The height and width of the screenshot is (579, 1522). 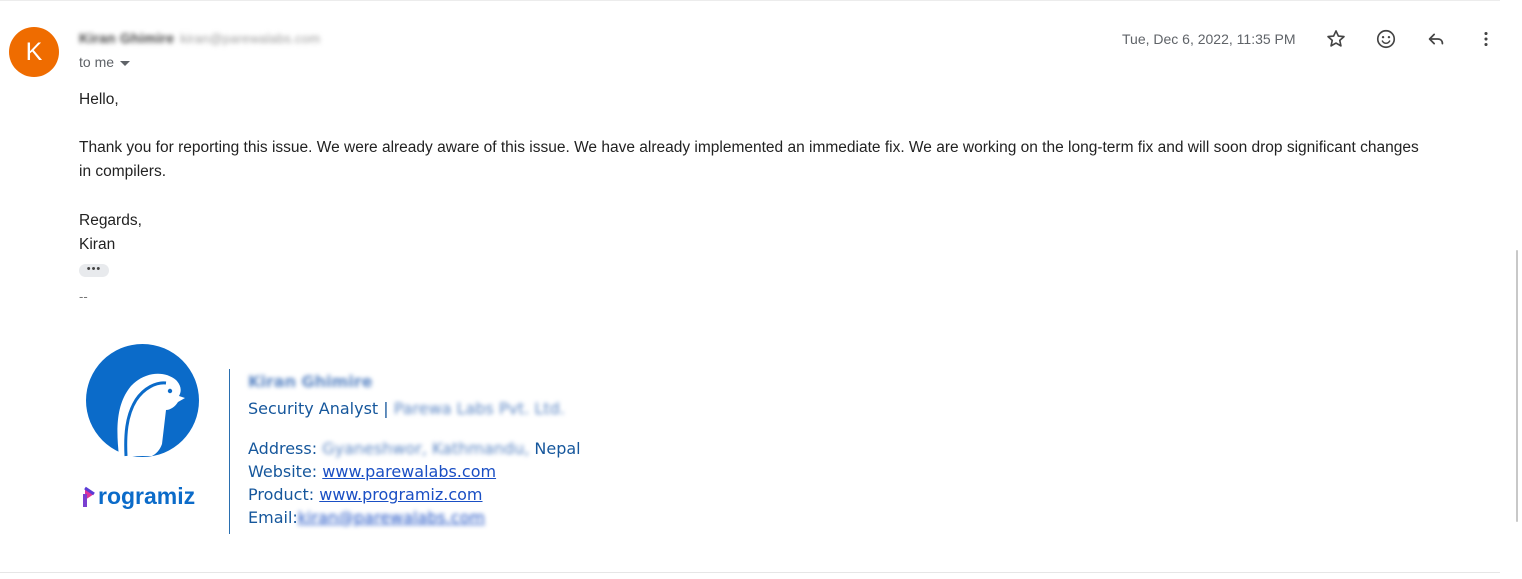 What do you see at coordinates (750, 0) in the screenshot?
I see `top-divider` at bounding box center [750, 0].